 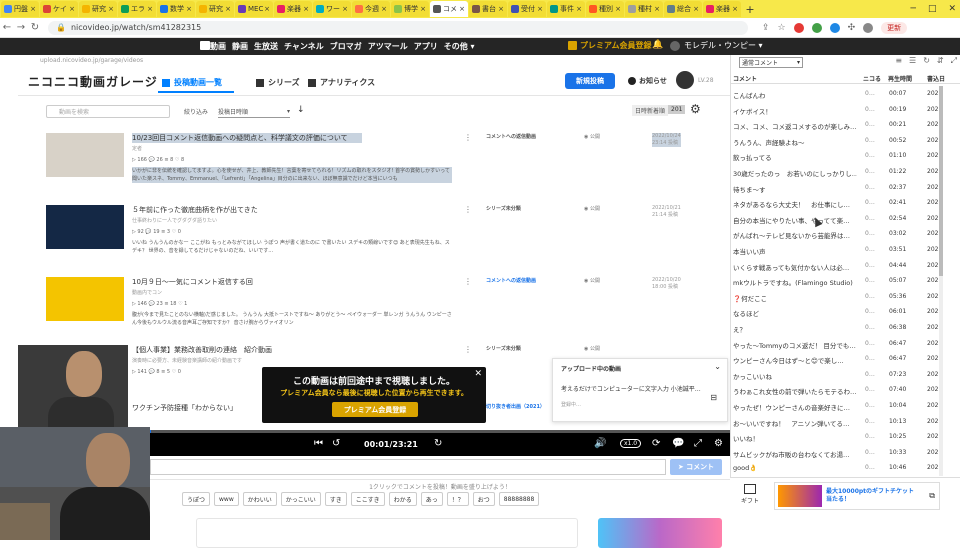 What do you see at coordinates (647, 81) in the screenshot?
I see `notice-link: お知らせ` at bounding box center [647, 81].